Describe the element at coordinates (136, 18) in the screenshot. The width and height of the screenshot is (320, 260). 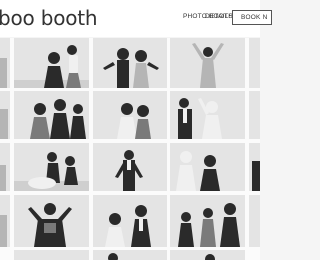
I see `site-header: boo booth PHOTO BOOTH DETAILS BOOK N` at that location.